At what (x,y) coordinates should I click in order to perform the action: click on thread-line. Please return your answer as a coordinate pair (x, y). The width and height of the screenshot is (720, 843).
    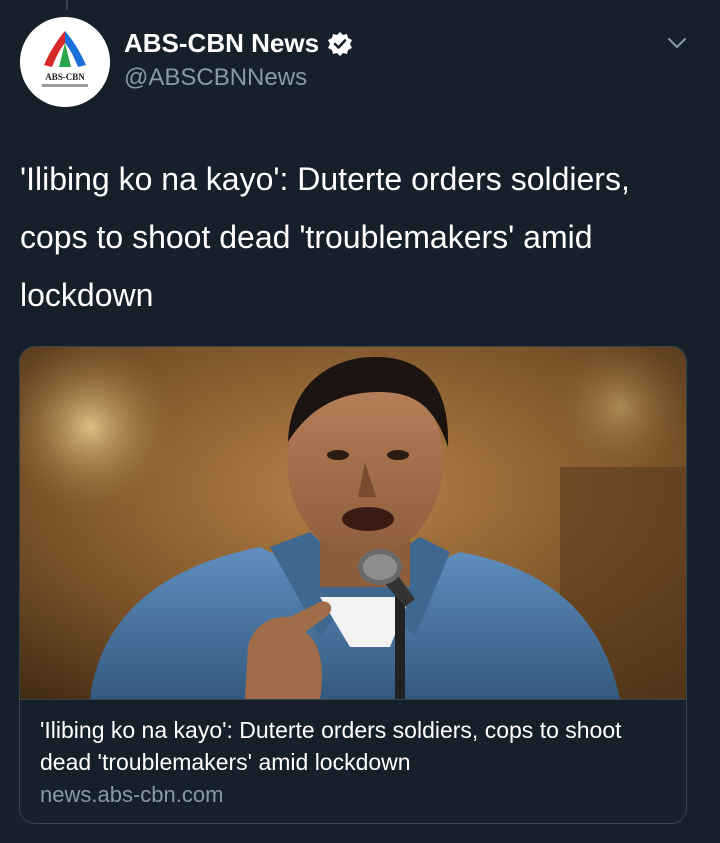
    Looking at the image, I should click on (67, 5).